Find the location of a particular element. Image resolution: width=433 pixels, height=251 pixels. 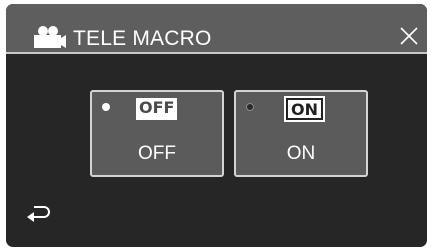

radio-filled-icon is located at coordinates (250, 107).